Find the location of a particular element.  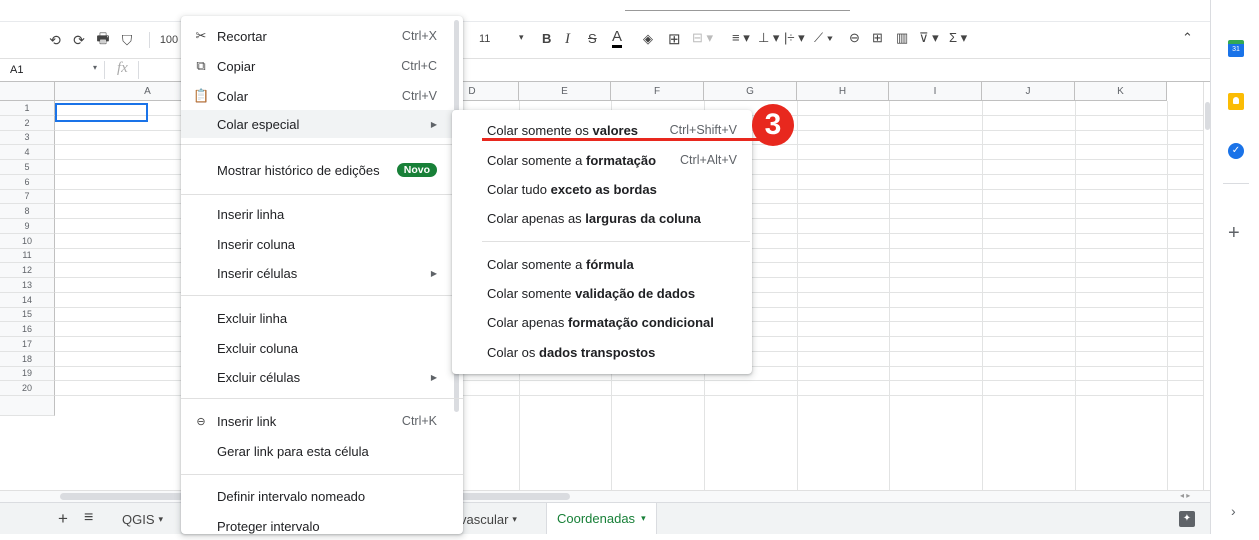

zoom-select: 100 is located at coordinates (169, 40).